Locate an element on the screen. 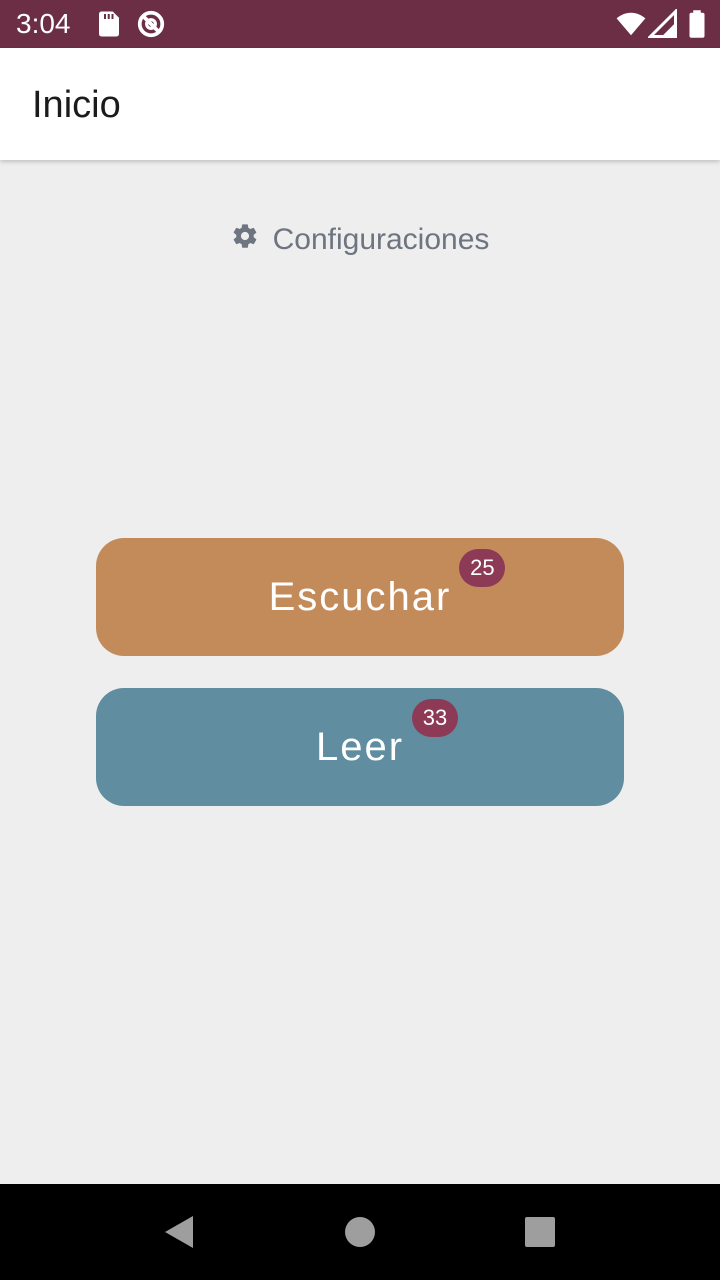  read-button-label: Leer is located at coordinates (360, 746).